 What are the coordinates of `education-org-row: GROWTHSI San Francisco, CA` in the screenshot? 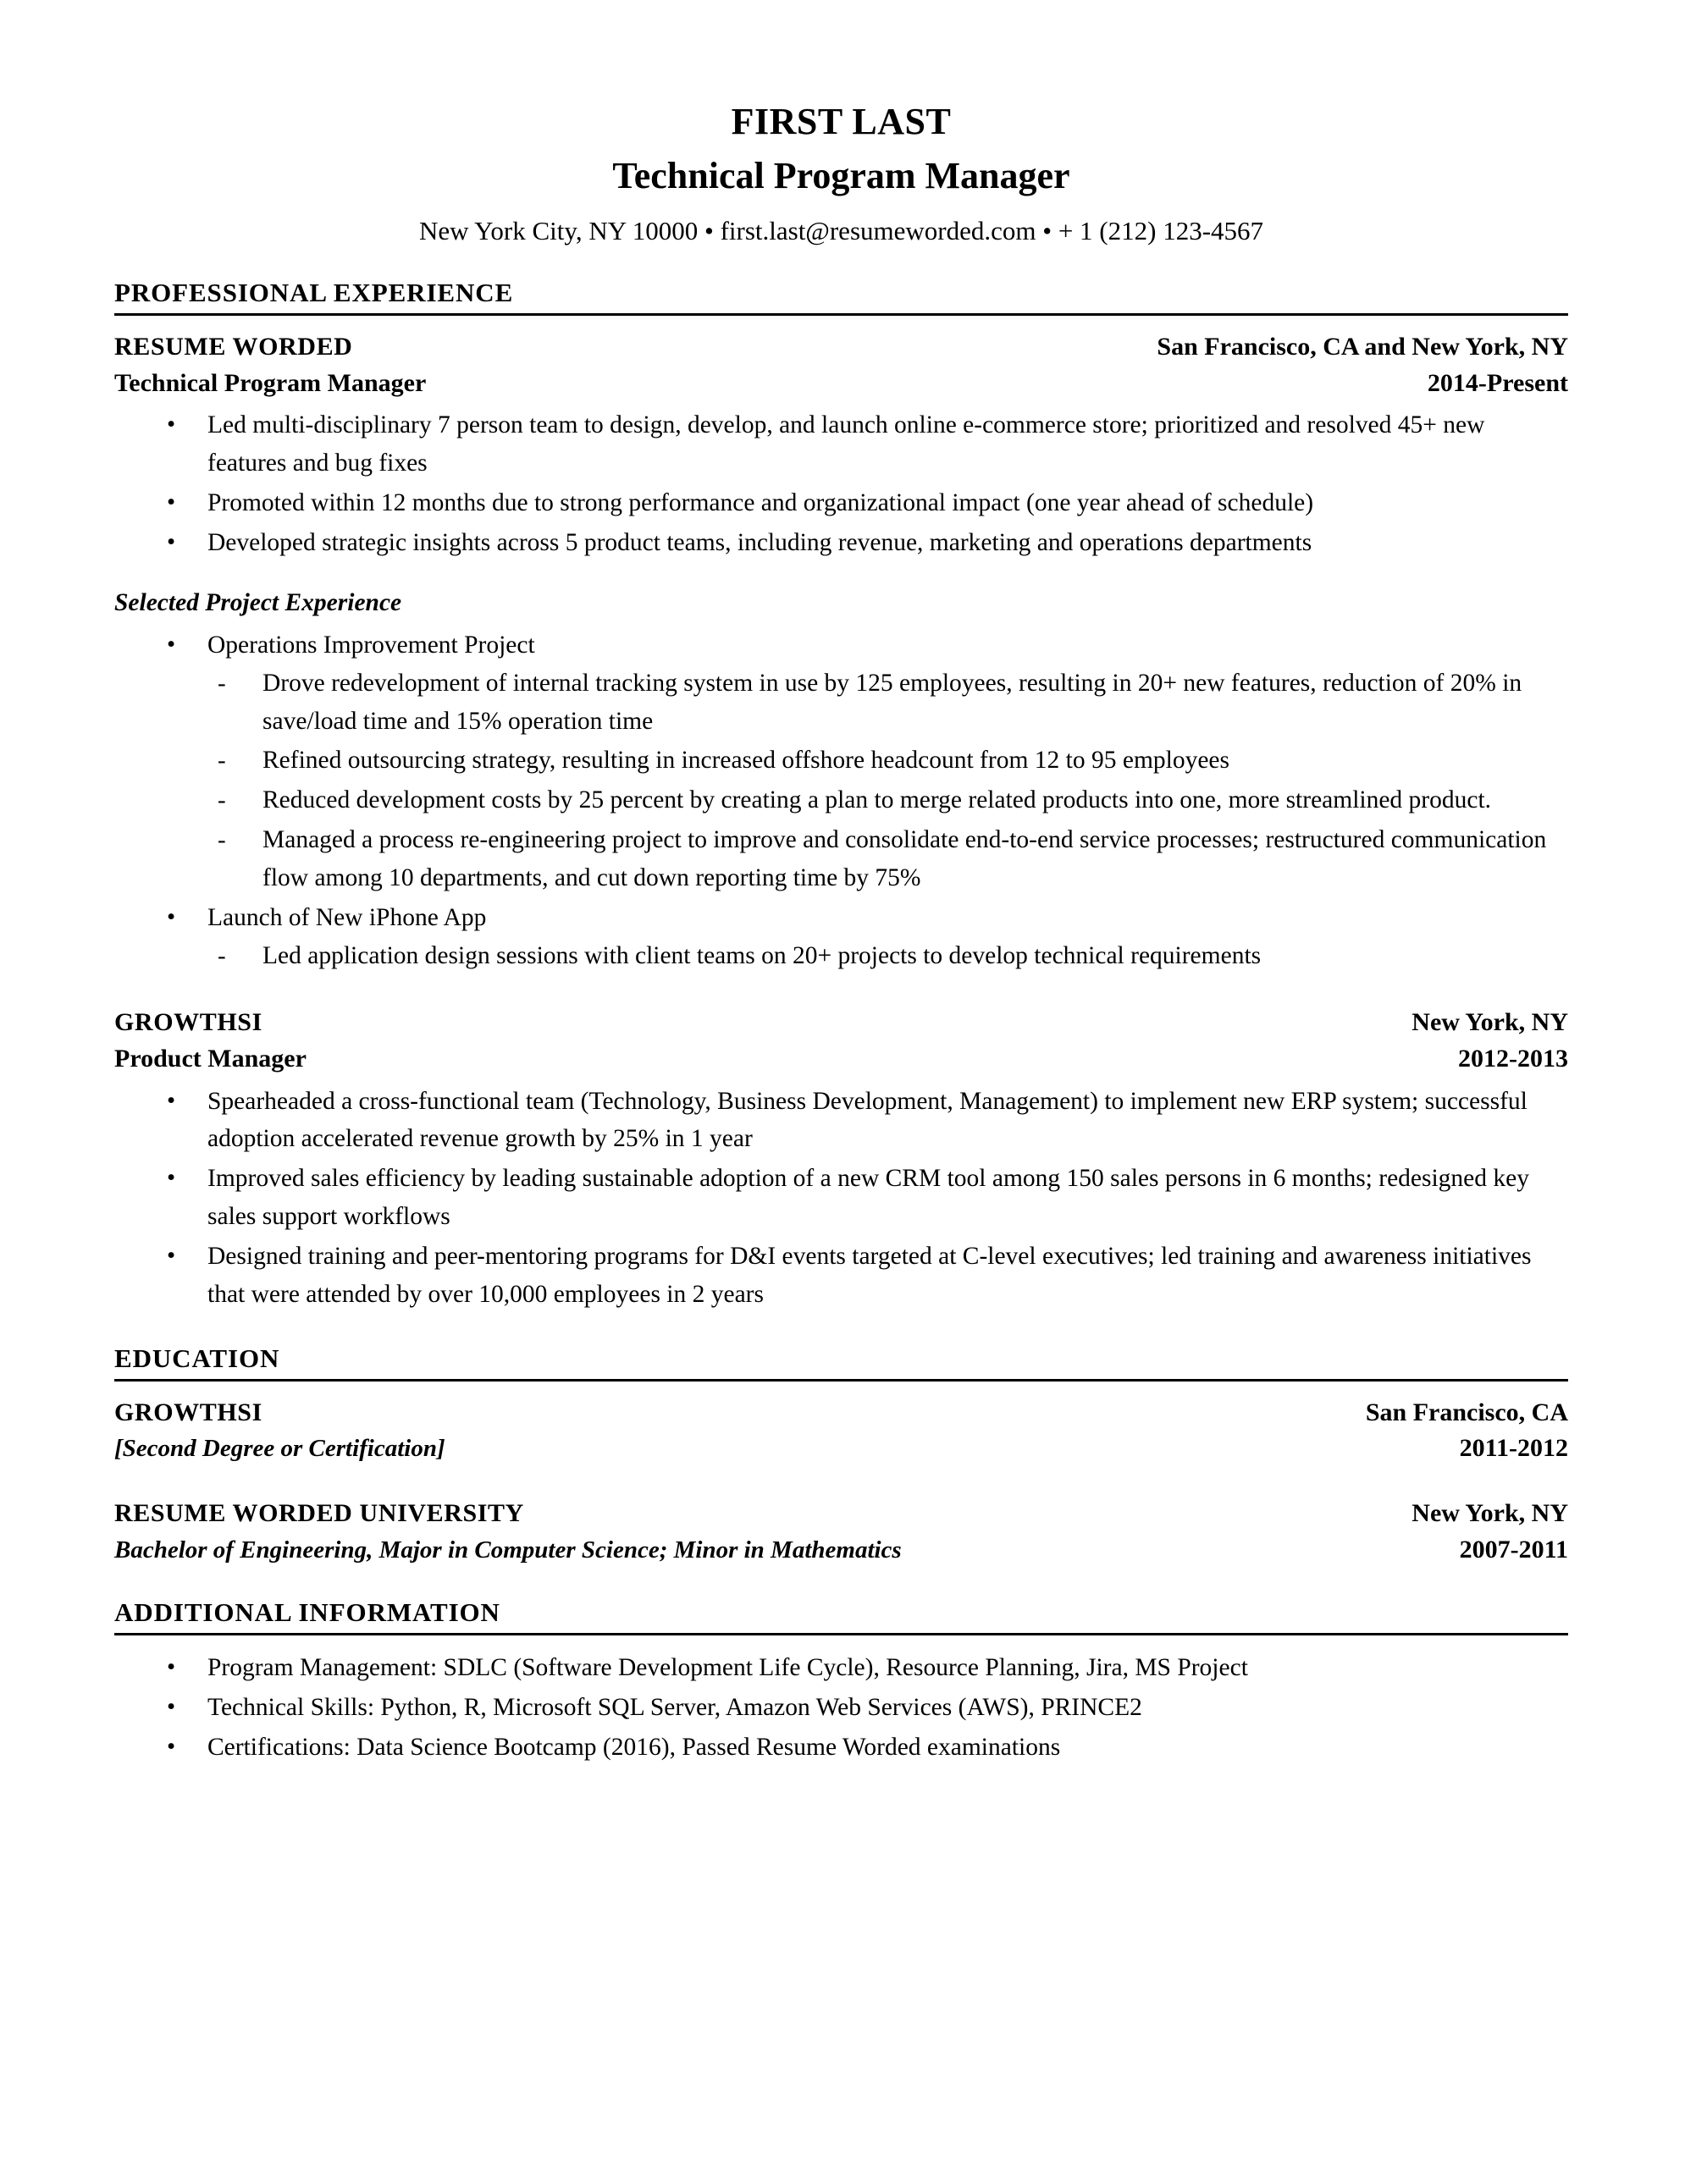 It's located at (841, 1413).